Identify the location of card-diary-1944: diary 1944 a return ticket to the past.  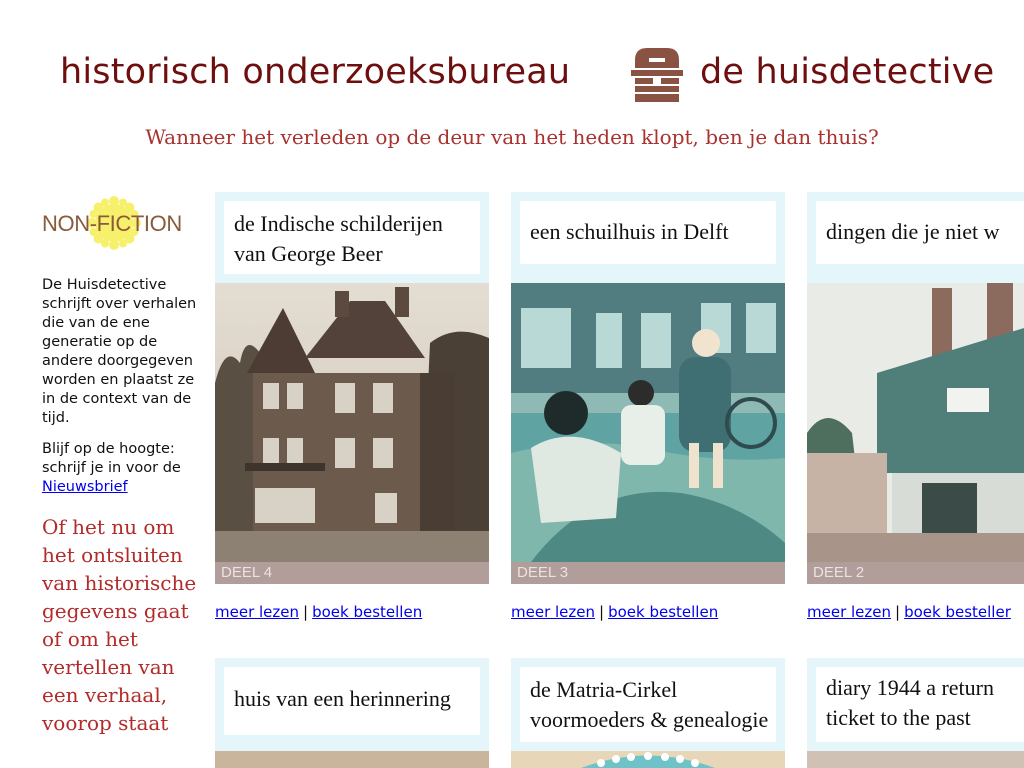
(915, 713).